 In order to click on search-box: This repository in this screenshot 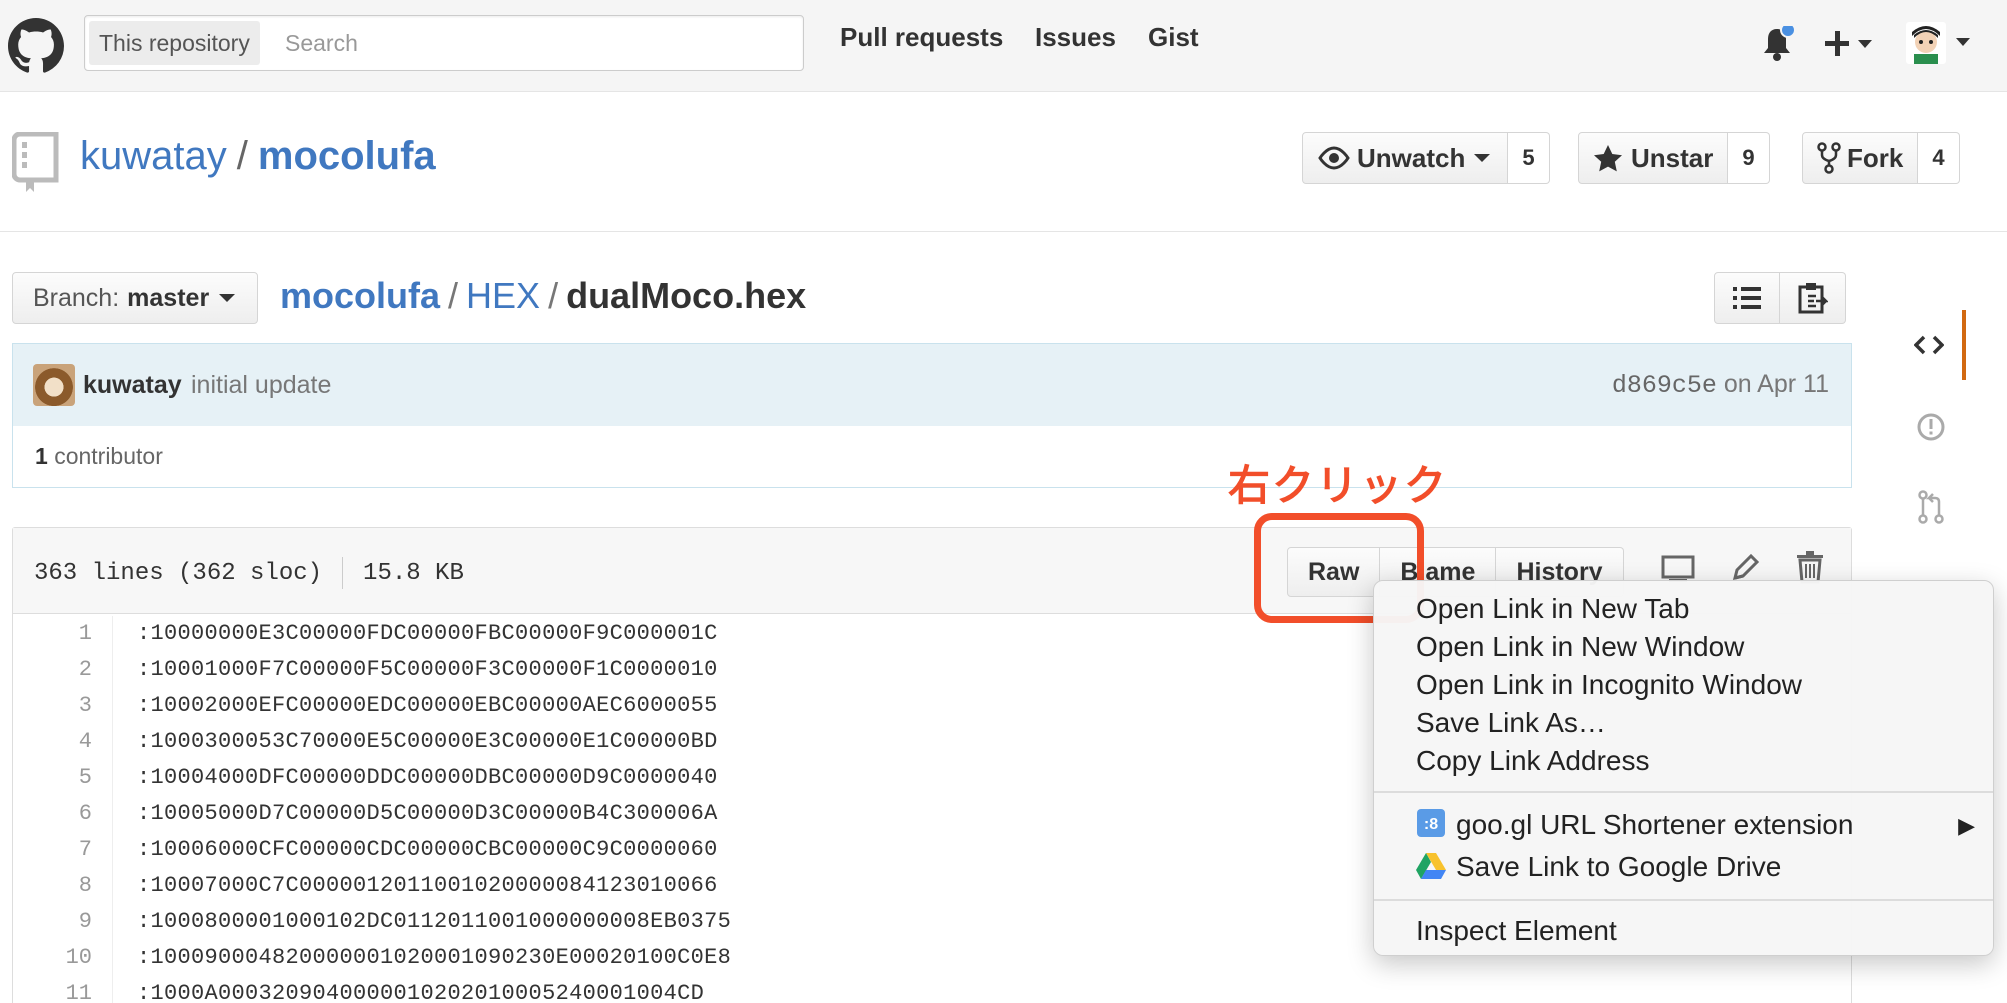, I will do `click(444, 43)`.